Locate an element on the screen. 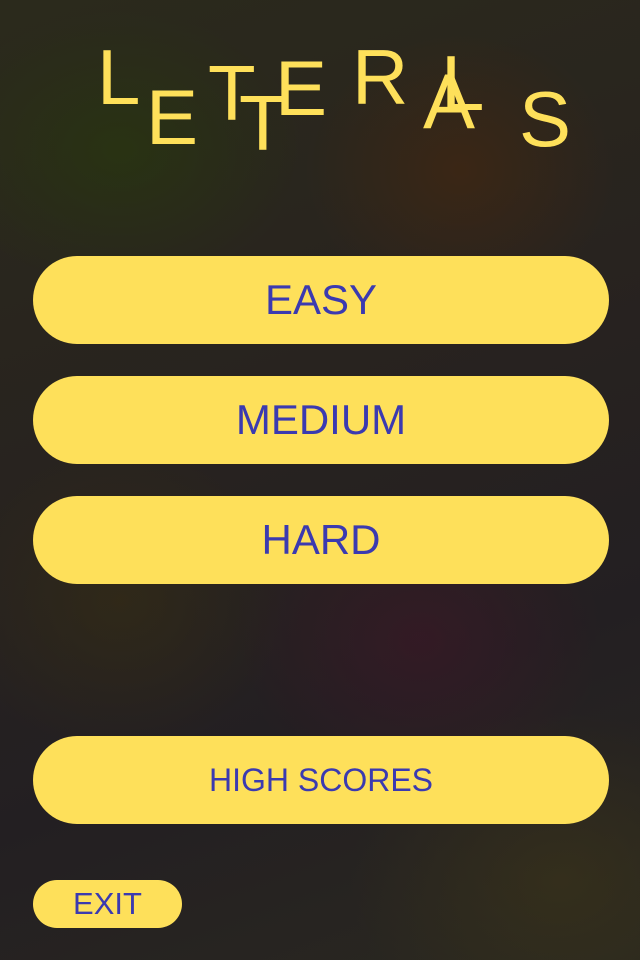 This screenshot has width=640, height=960. high-scores-button-label: HIGH SCORES is located at coordinates (321, 779).